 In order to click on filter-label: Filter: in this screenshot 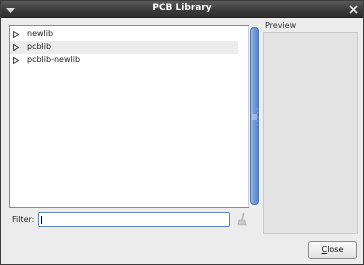, I will do `click(23, 219)`.